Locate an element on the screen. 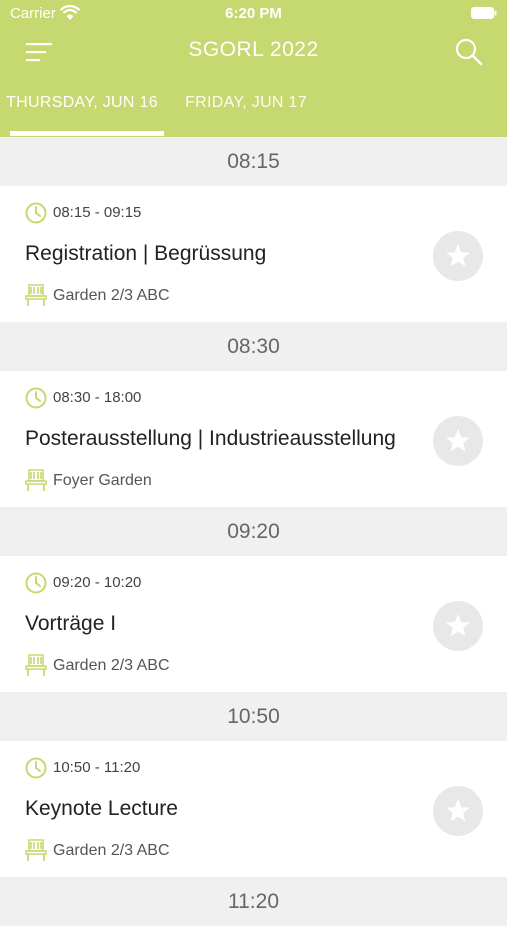  session-card: 09:20 - 10:20 Vorträge I Garden 2/3 ABC is located at coordinates (253, 624).